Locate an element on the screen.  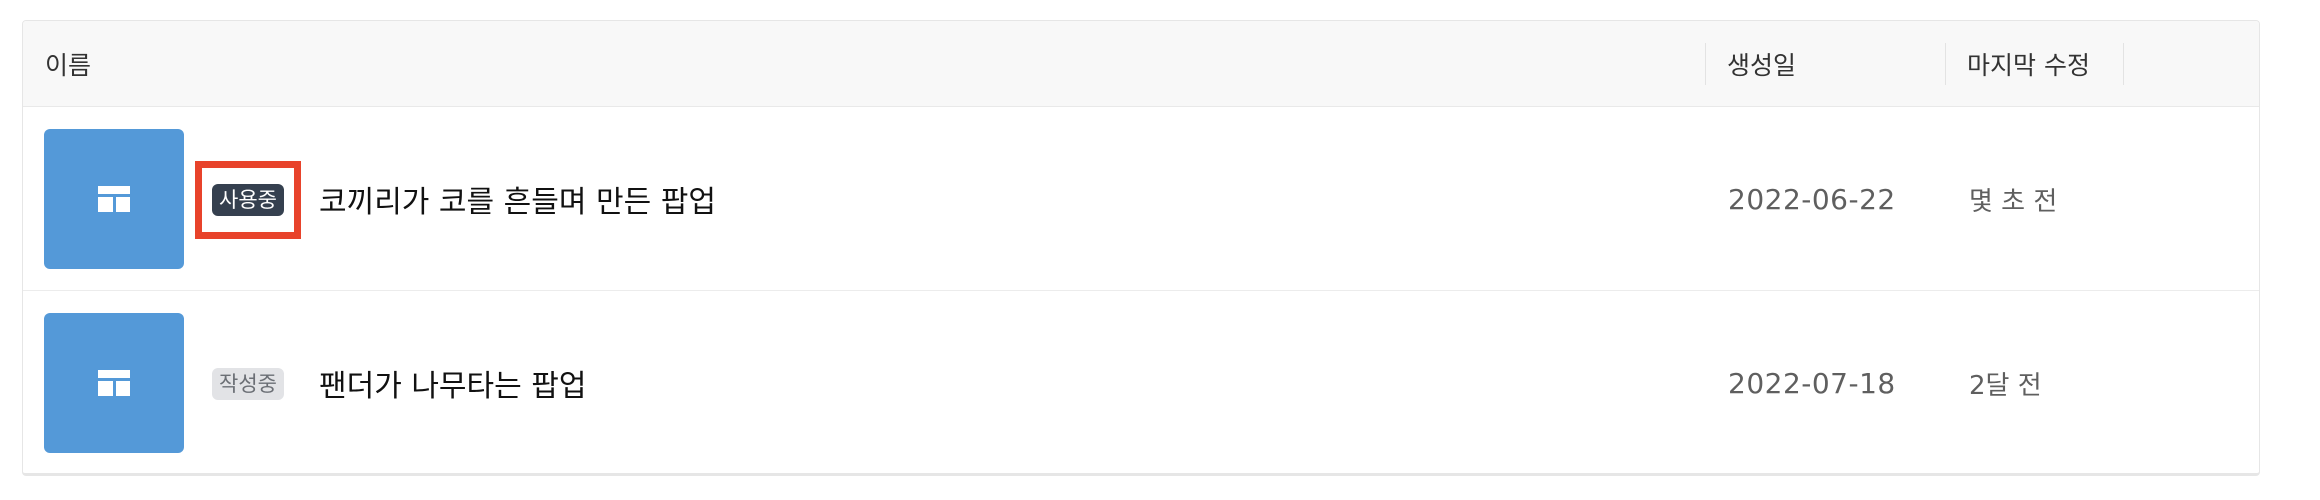
status-badge: 사용중 is located at coordinates (248, 200).